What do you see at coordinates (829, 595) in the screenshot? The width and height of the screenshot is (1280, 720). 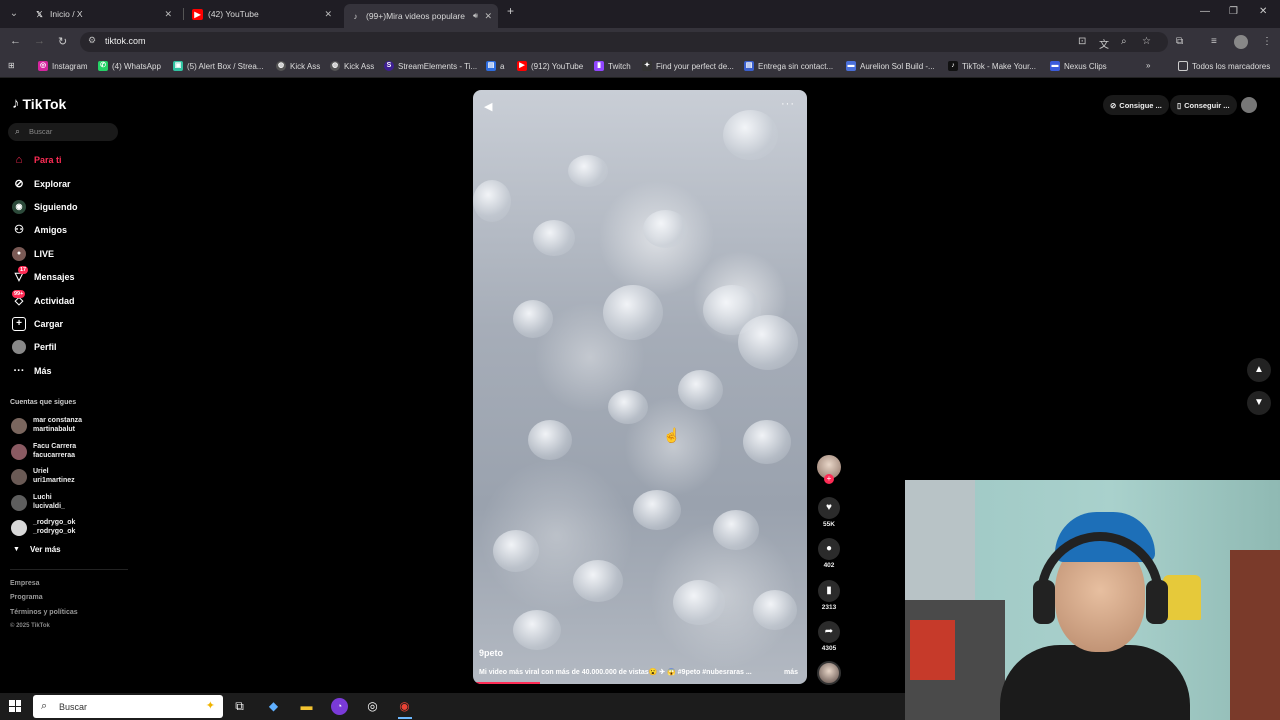 I see `save-button: ▮ 2313` at bounding box center [829, 595].